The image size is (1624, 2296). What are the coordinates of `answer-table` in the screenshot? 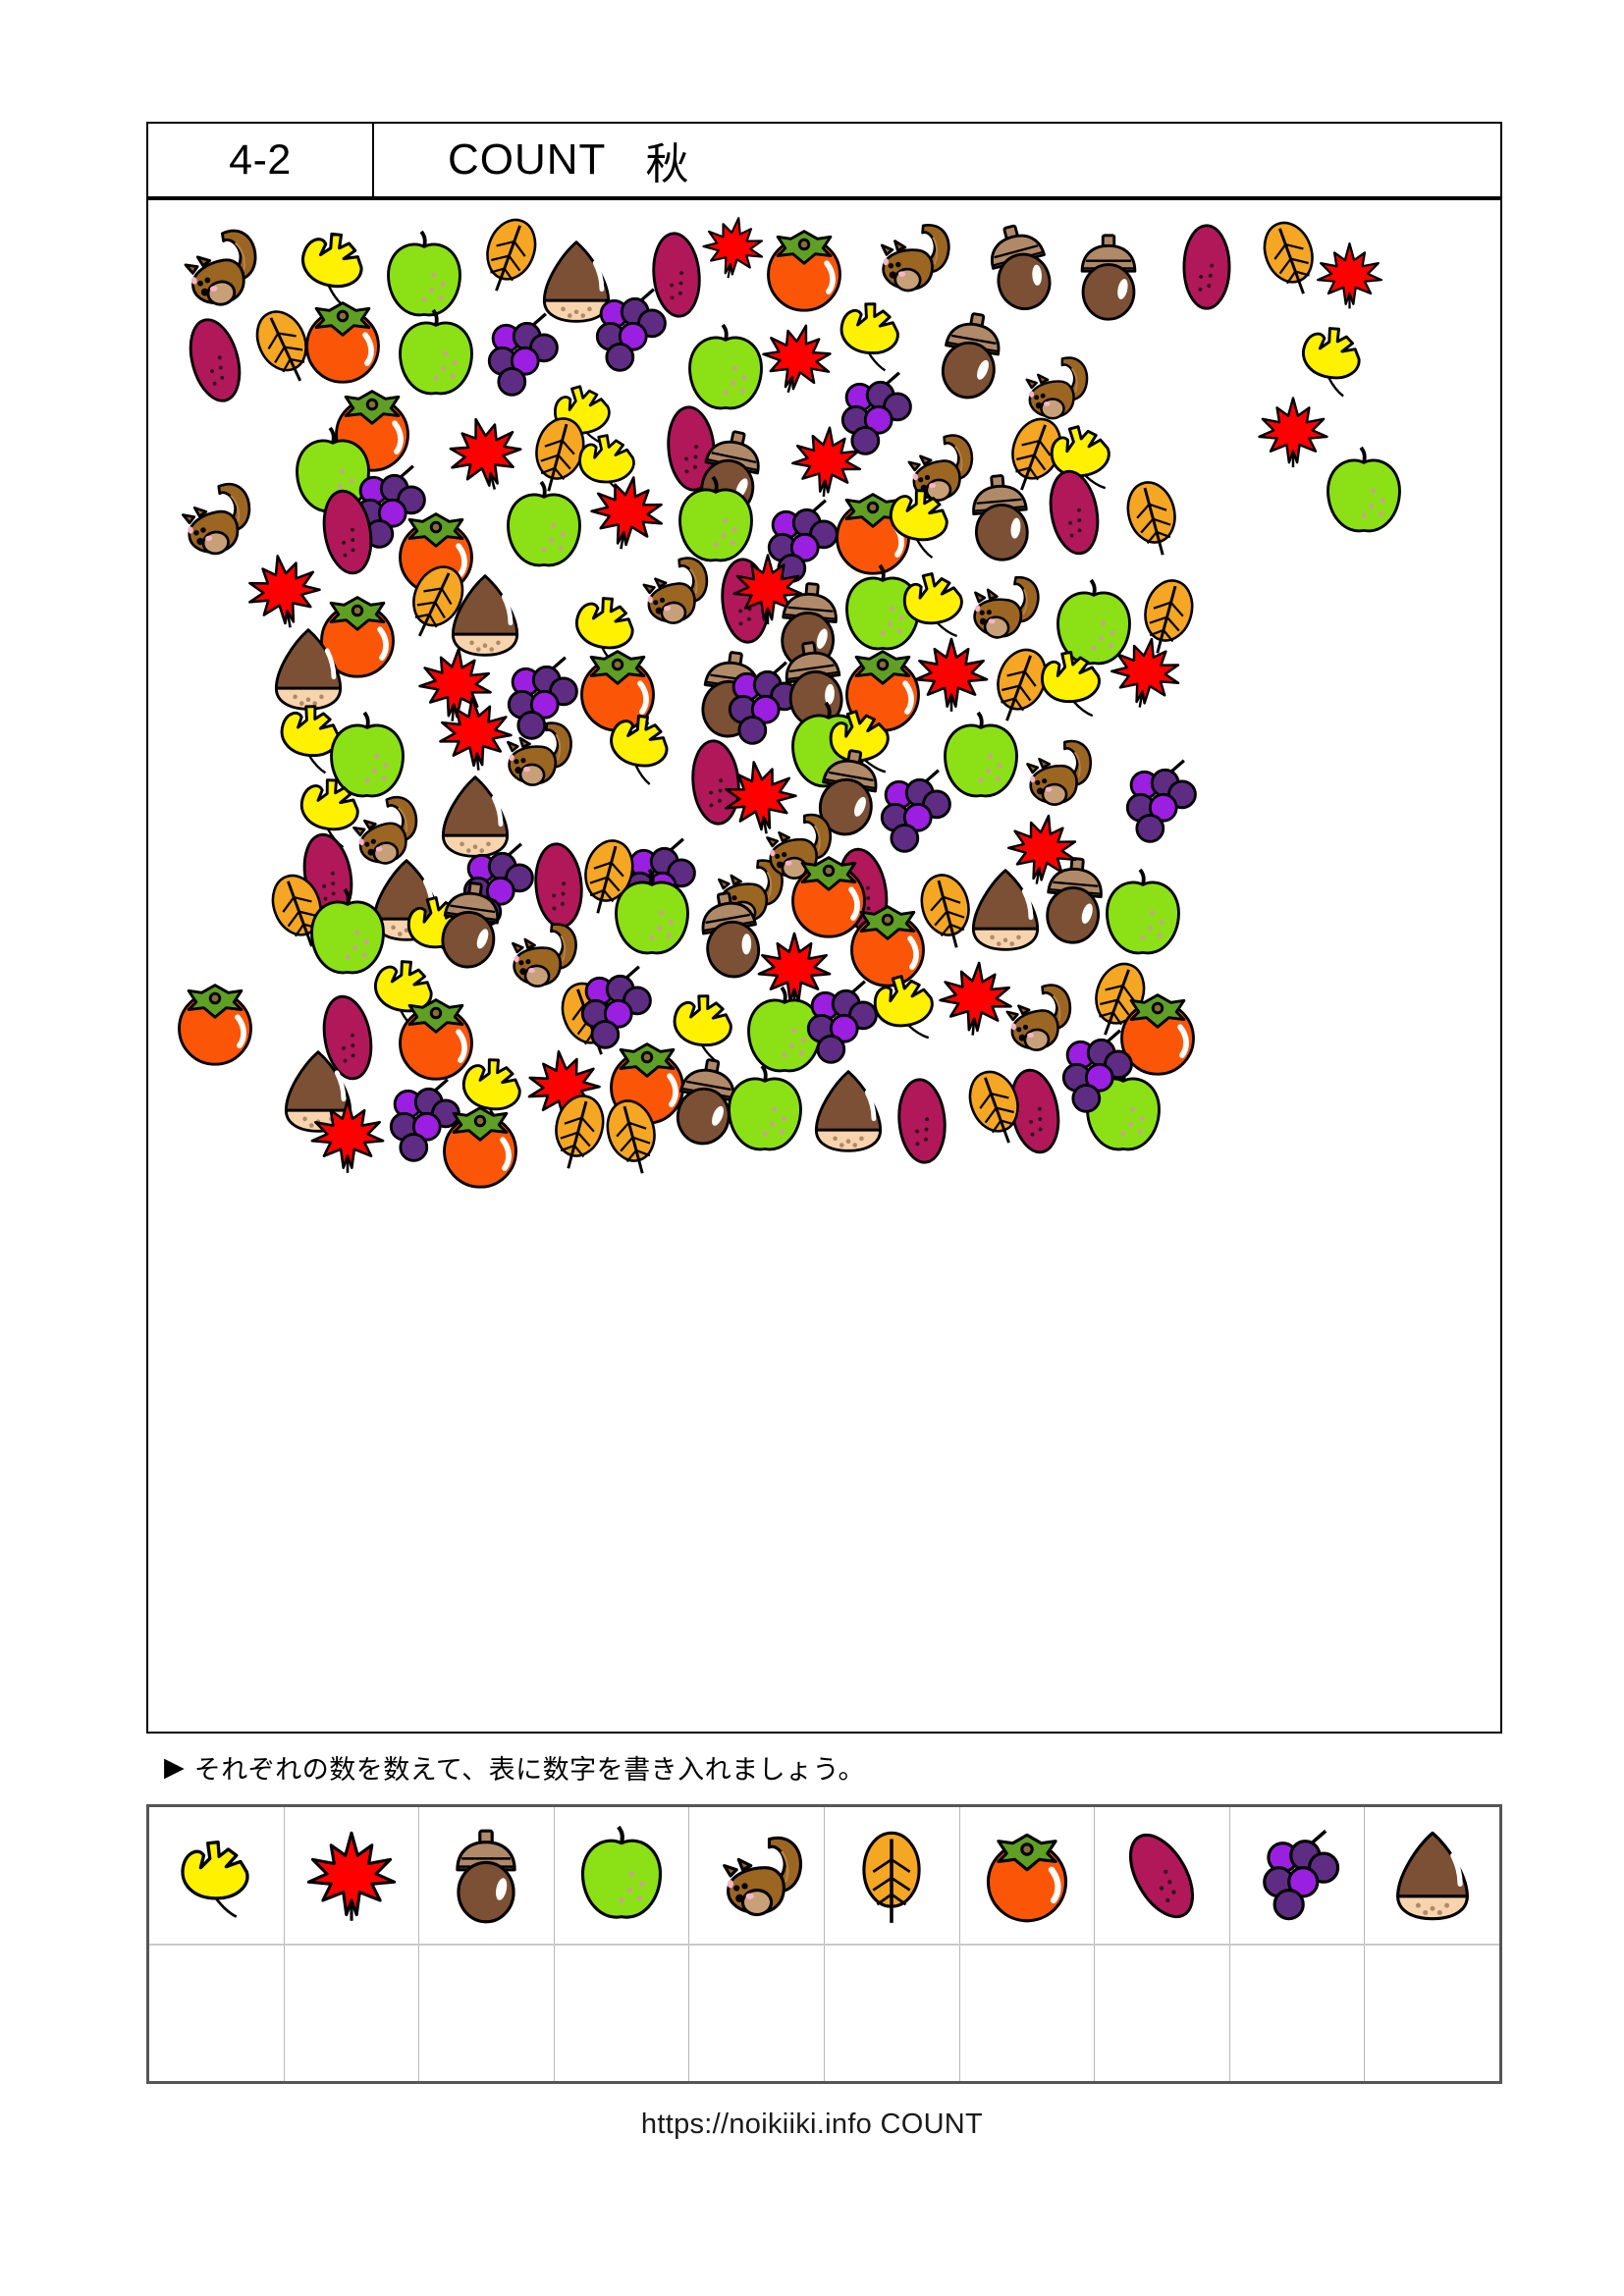 It's located at (824, 1944).